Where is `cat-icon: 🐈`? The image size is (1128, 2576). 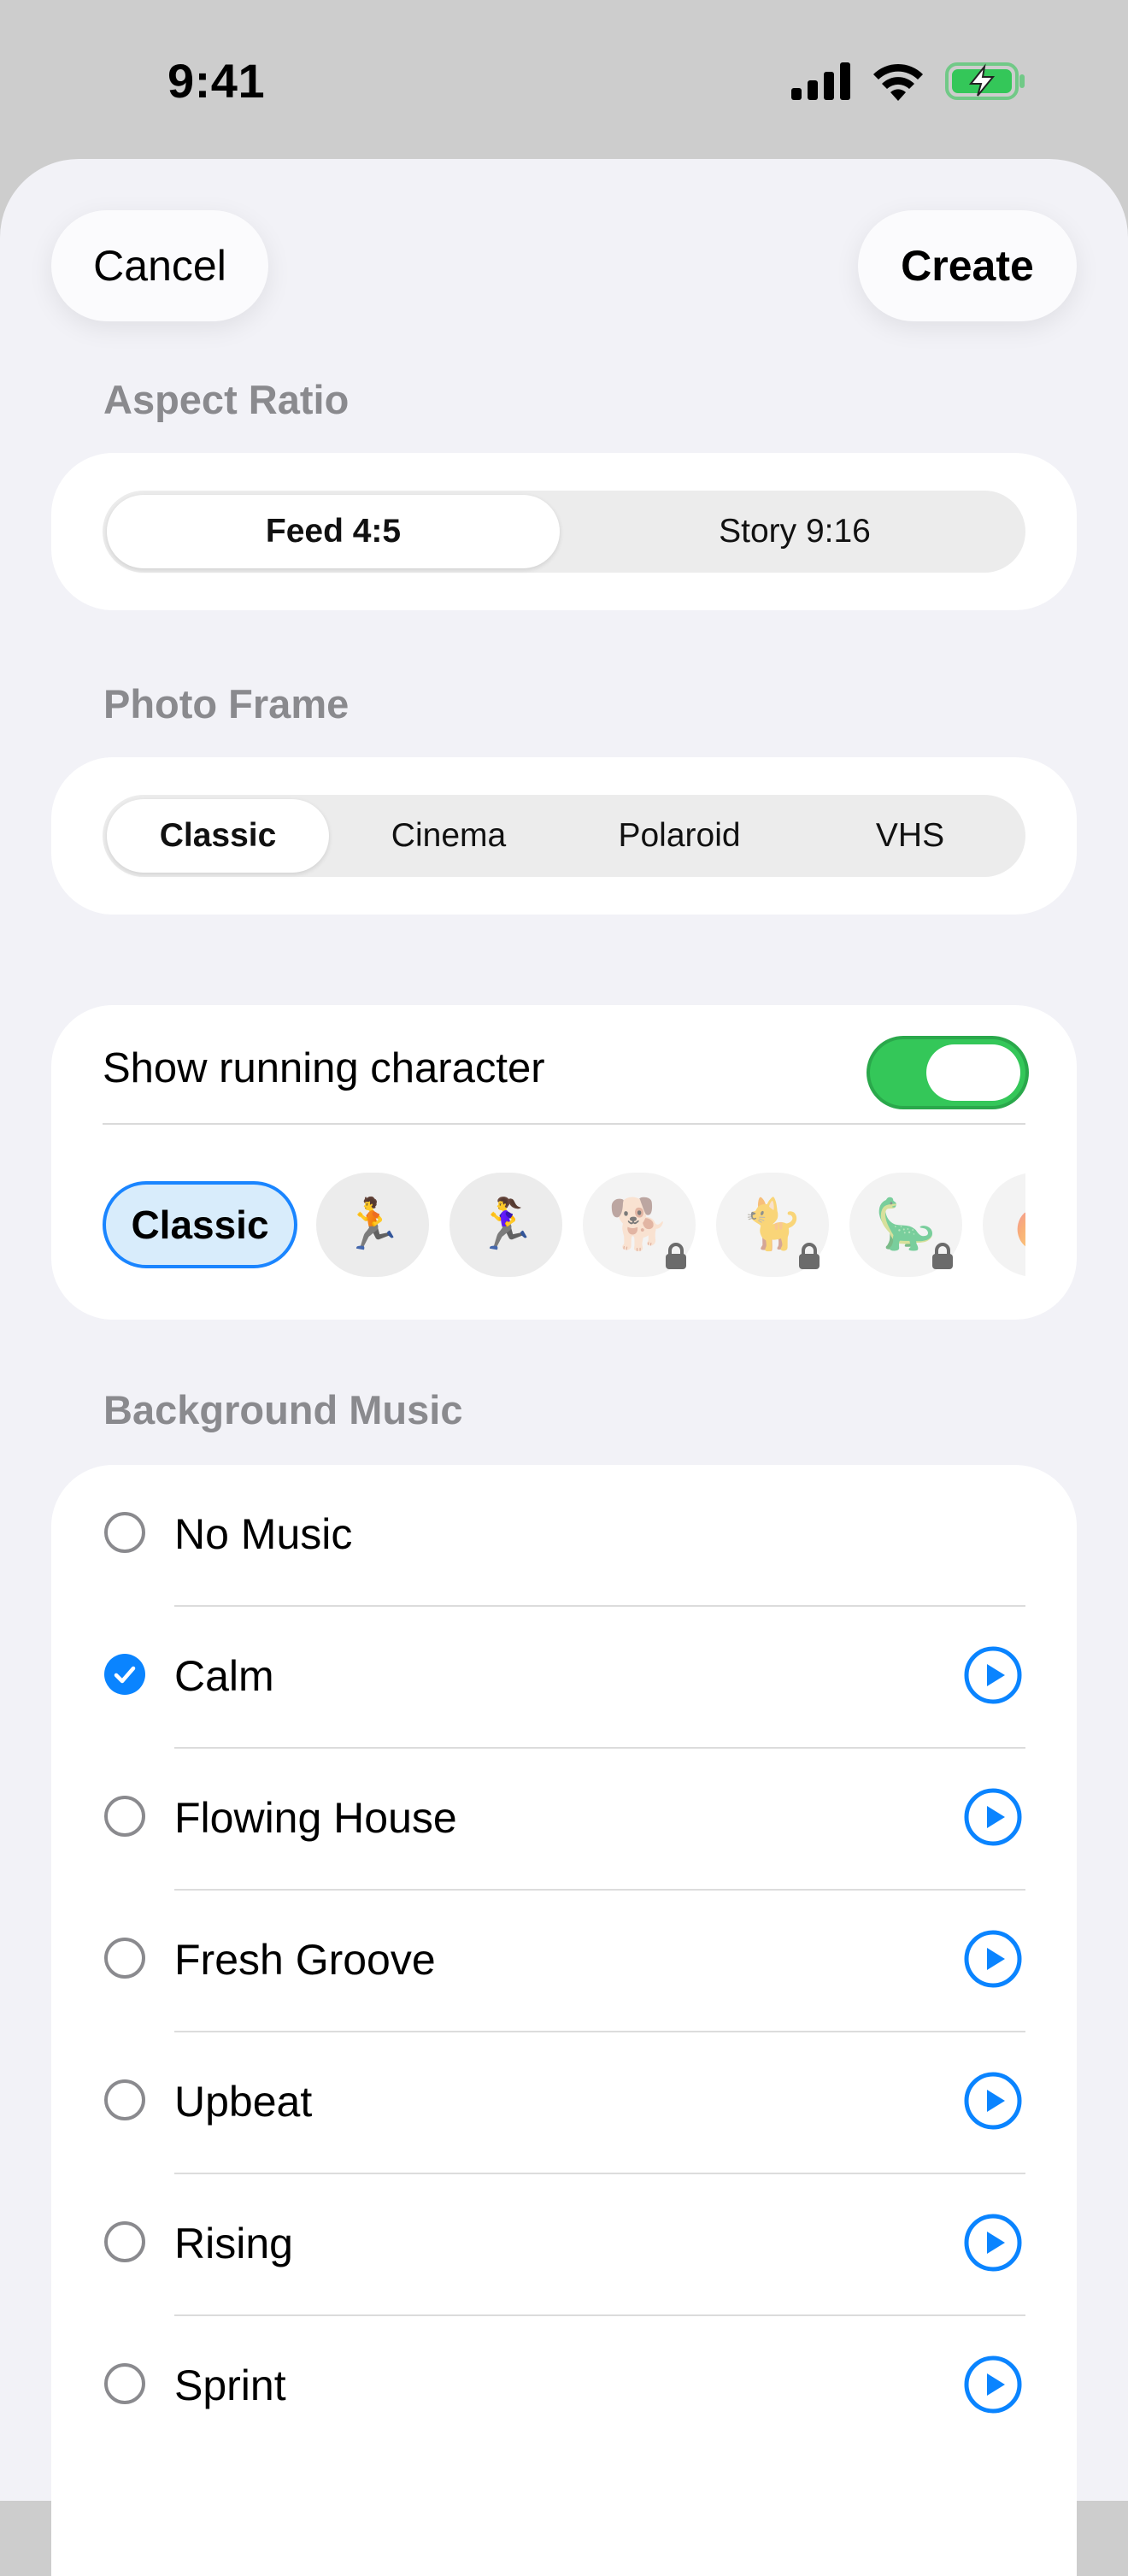 cat-icon: 🐈 is located at coordinates (772, 1225).